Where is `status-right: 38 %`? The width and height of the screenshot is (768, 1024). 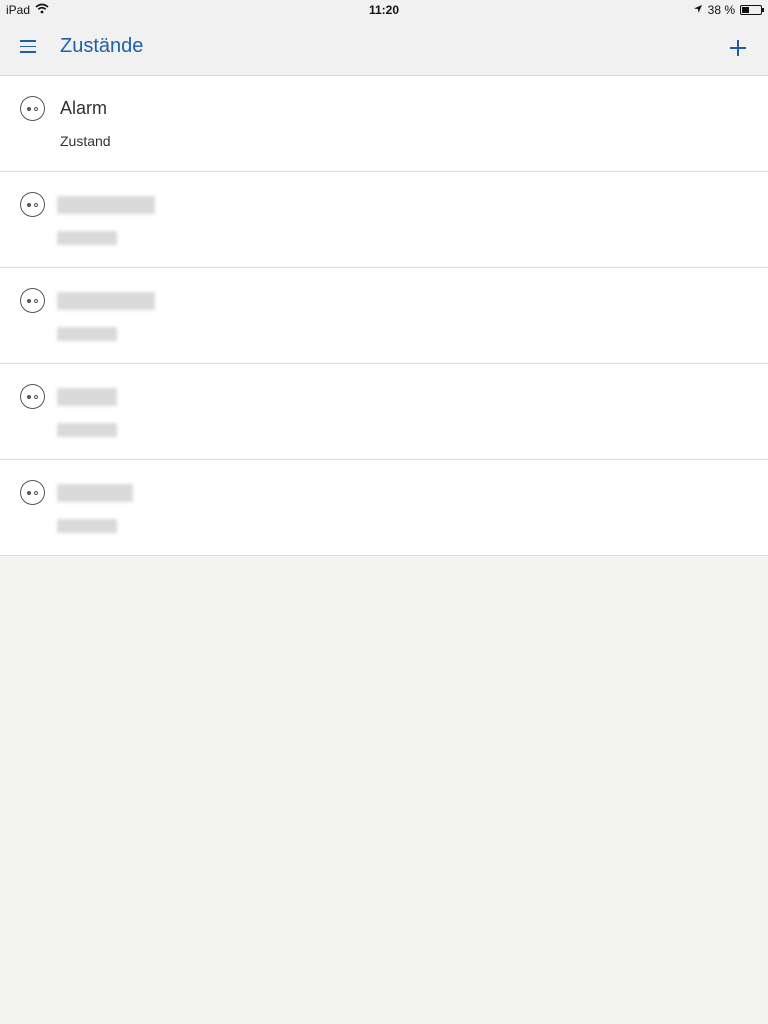
status-right: 38 % is located at coordinates (728, 10).